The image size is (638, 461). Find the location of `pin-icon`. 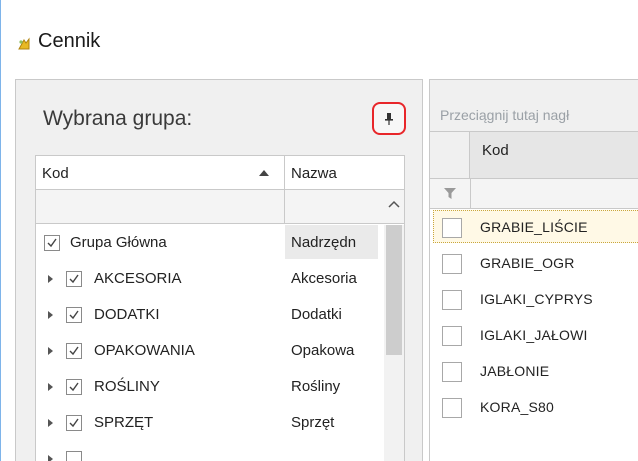

pin-icon is located at coordinates (389, 119).